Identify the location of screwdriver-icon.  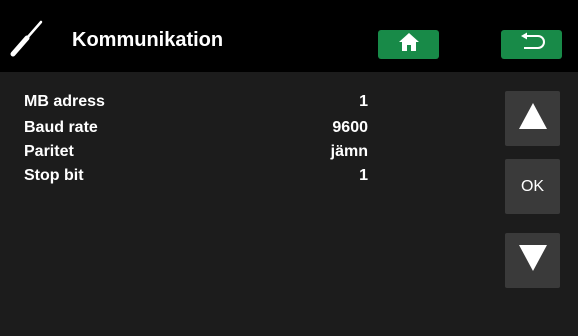
(27, 38).